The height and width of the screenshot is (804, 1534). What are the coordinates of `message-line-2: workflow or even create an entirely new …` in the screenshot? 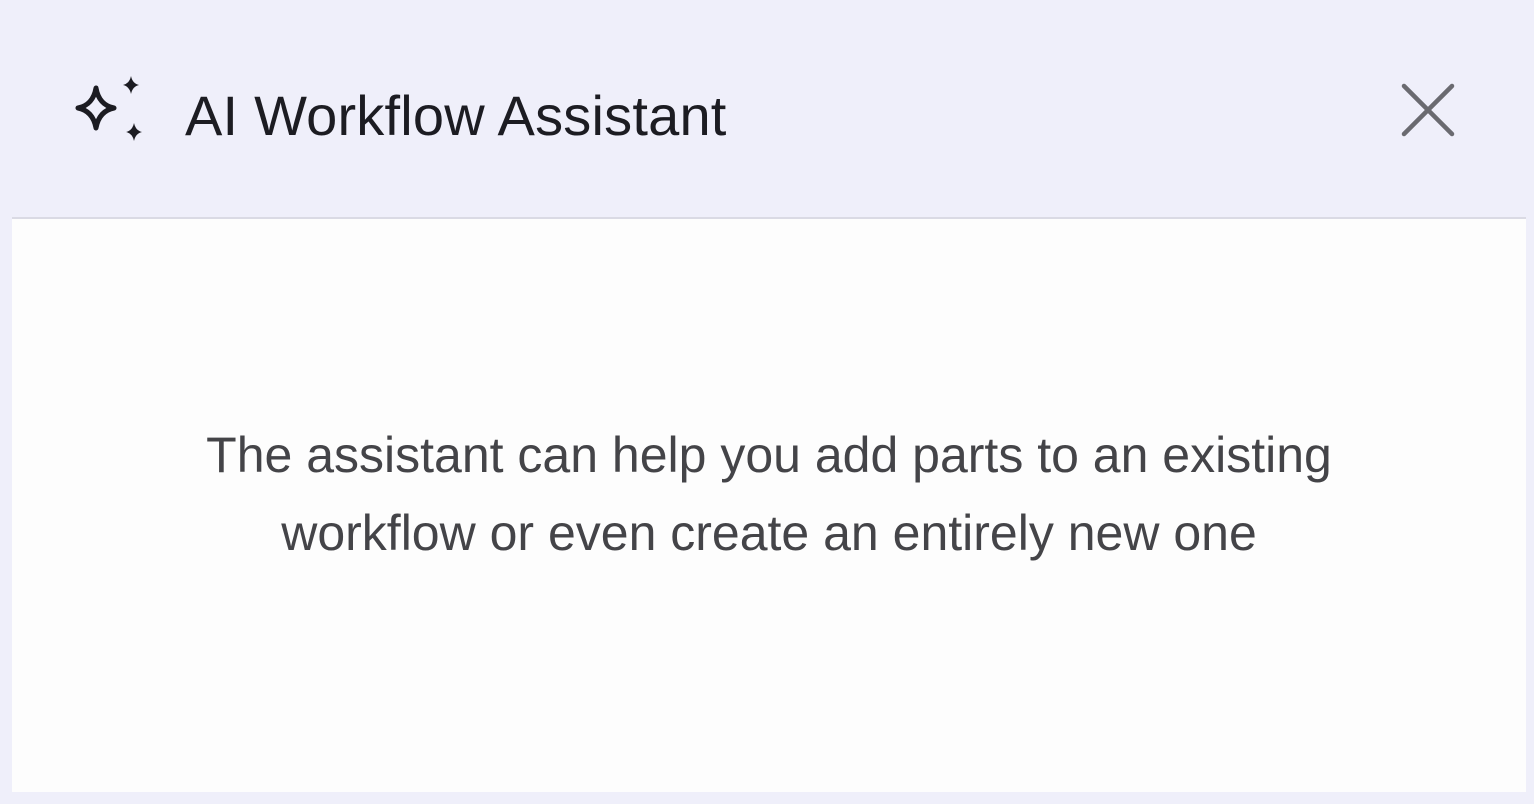 It's located at (769, 533).